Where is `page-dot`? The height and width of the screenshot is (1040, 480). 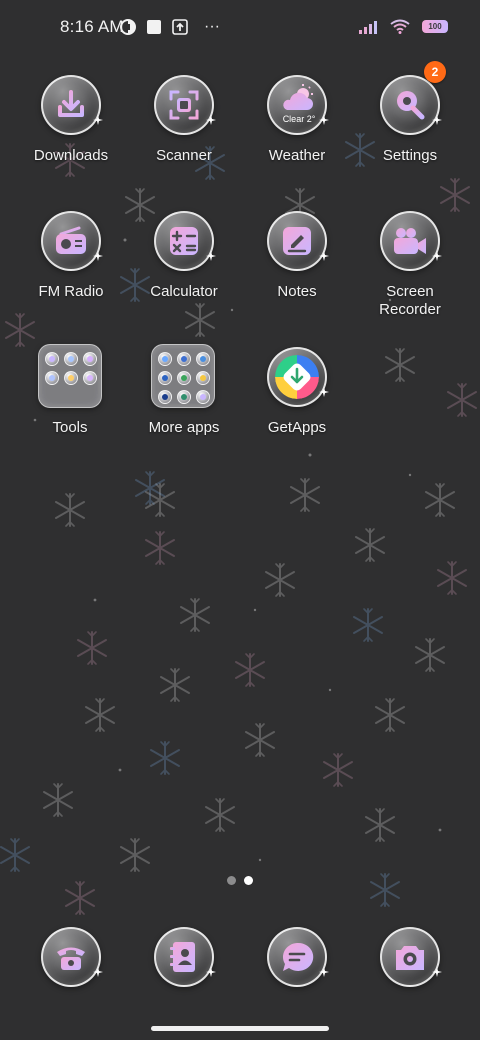
page-dot is located at coordinates (231, 880).